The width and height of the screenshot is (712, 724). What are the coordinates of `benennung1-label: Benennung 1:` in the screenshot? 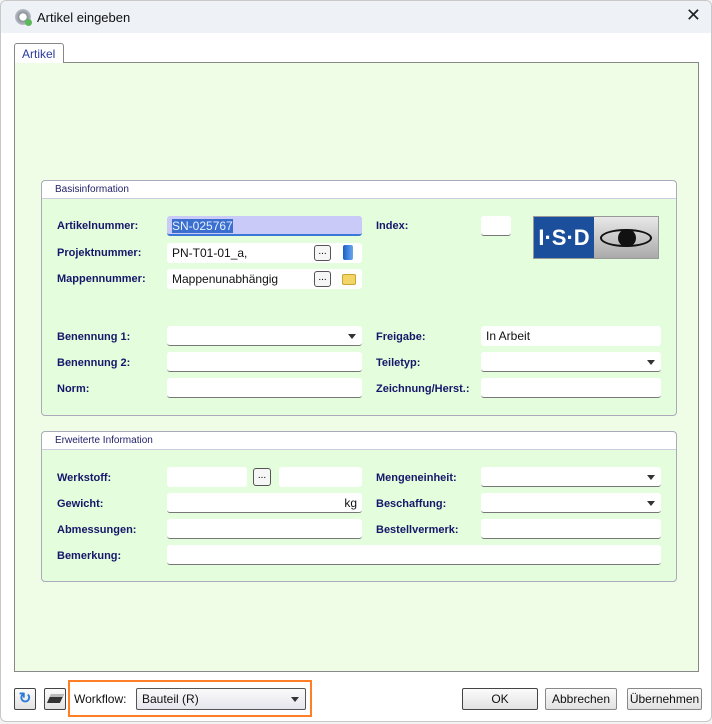 It's located at (94, 337).